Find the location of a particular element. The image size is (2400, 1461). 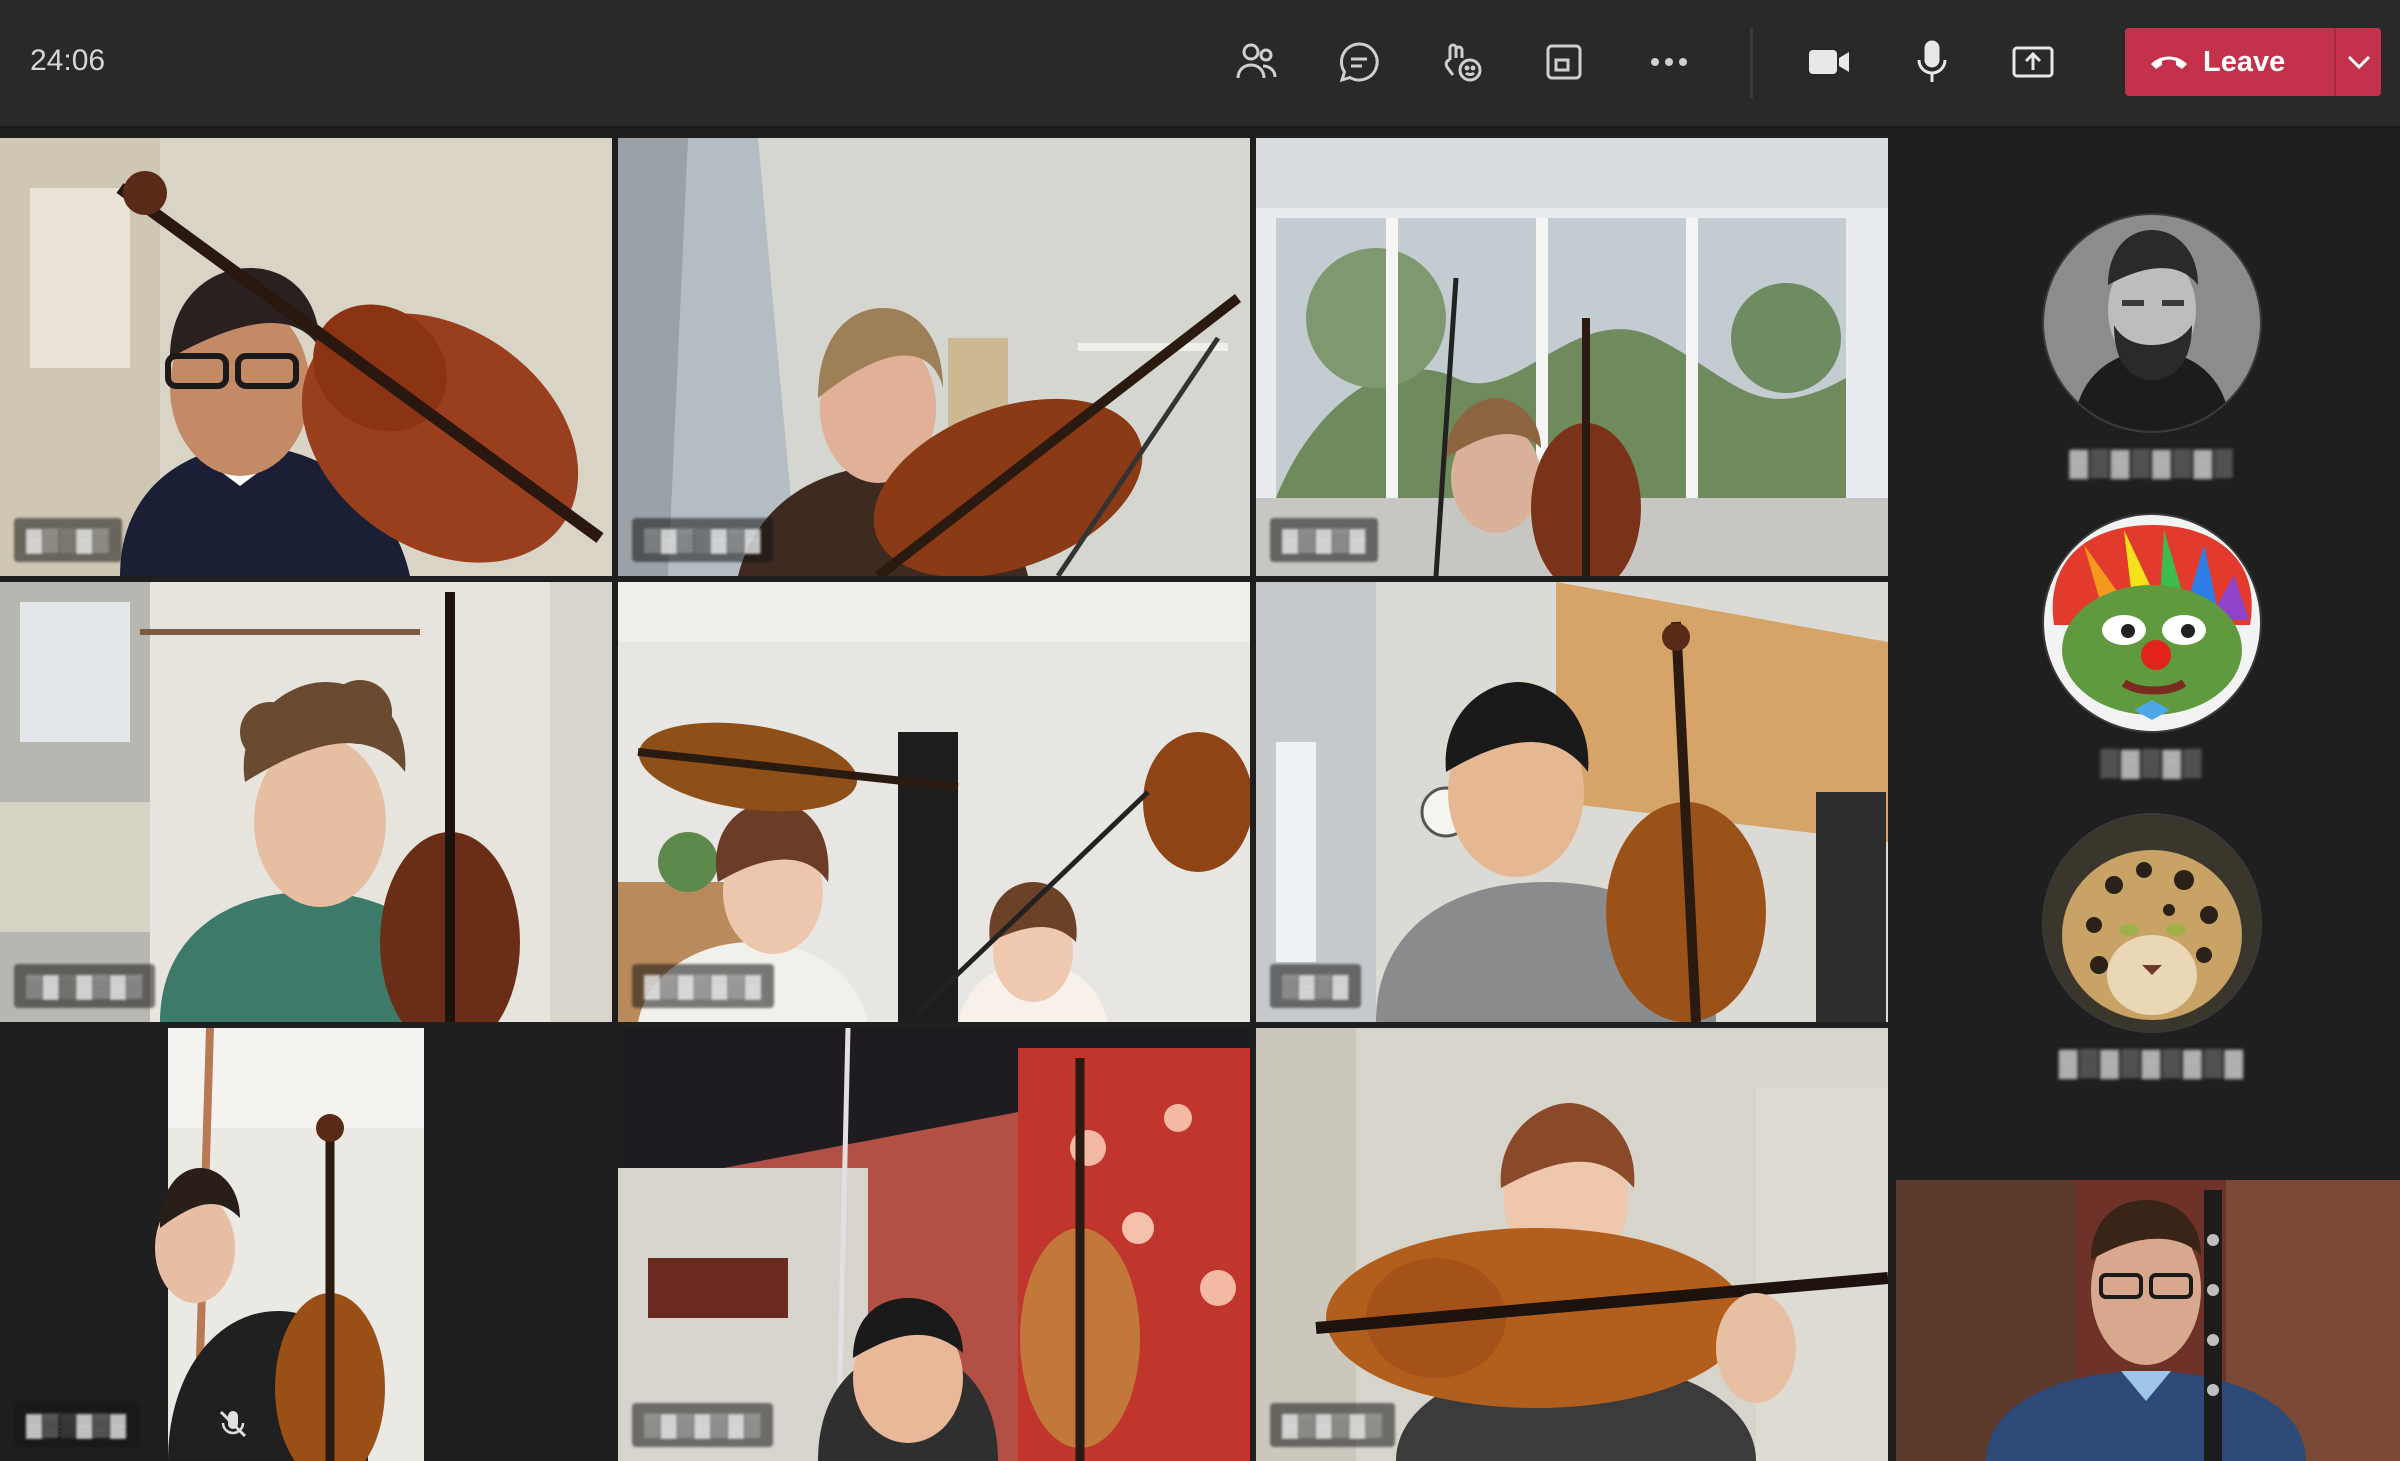

mic-off-icon is located at coordinates (233, 1424).